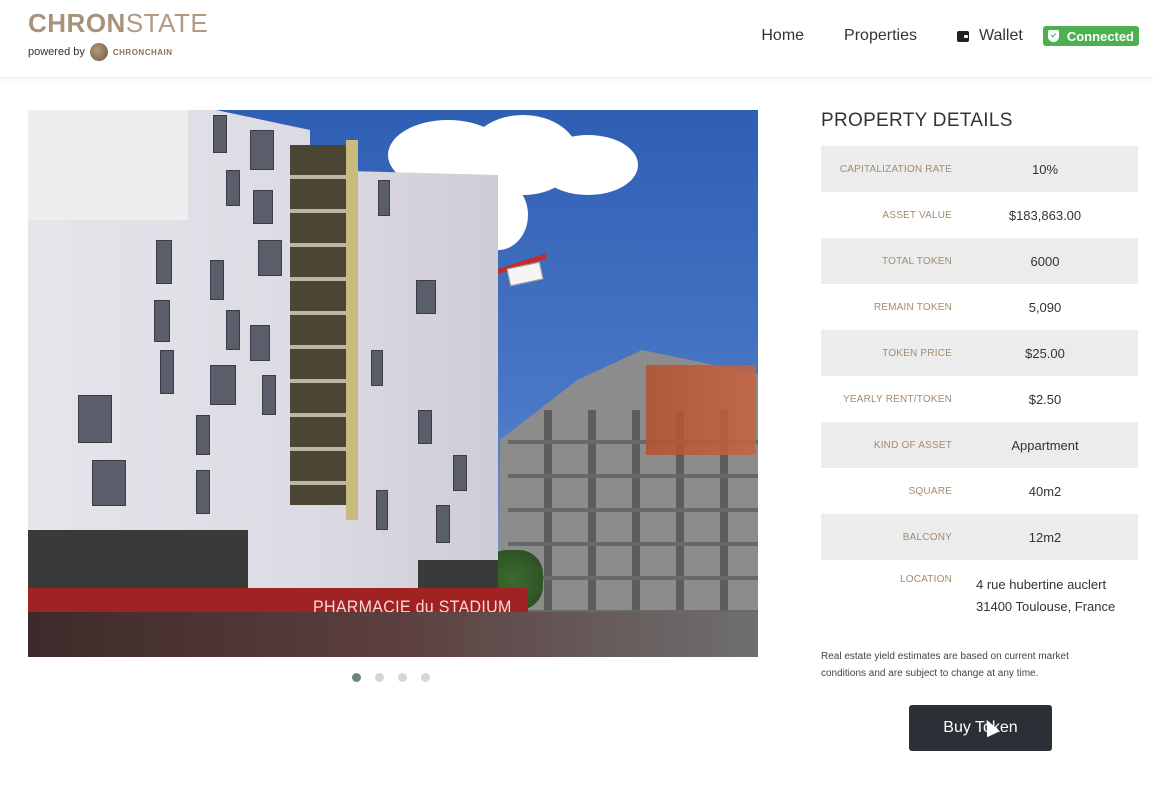  I want to click on detail-value: 10%, so click(1045, 169).